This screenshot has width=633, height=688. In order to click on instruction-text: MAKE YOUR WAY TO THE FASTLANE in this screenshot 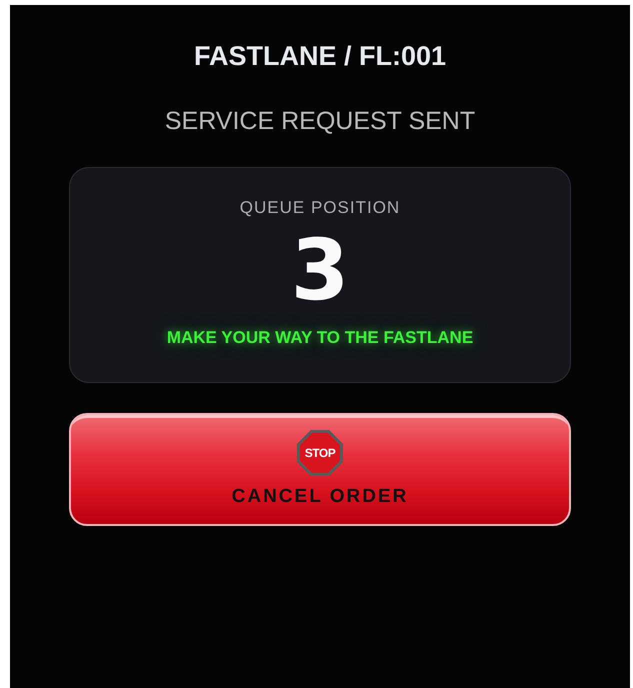, I will do `click(320, 338)`.